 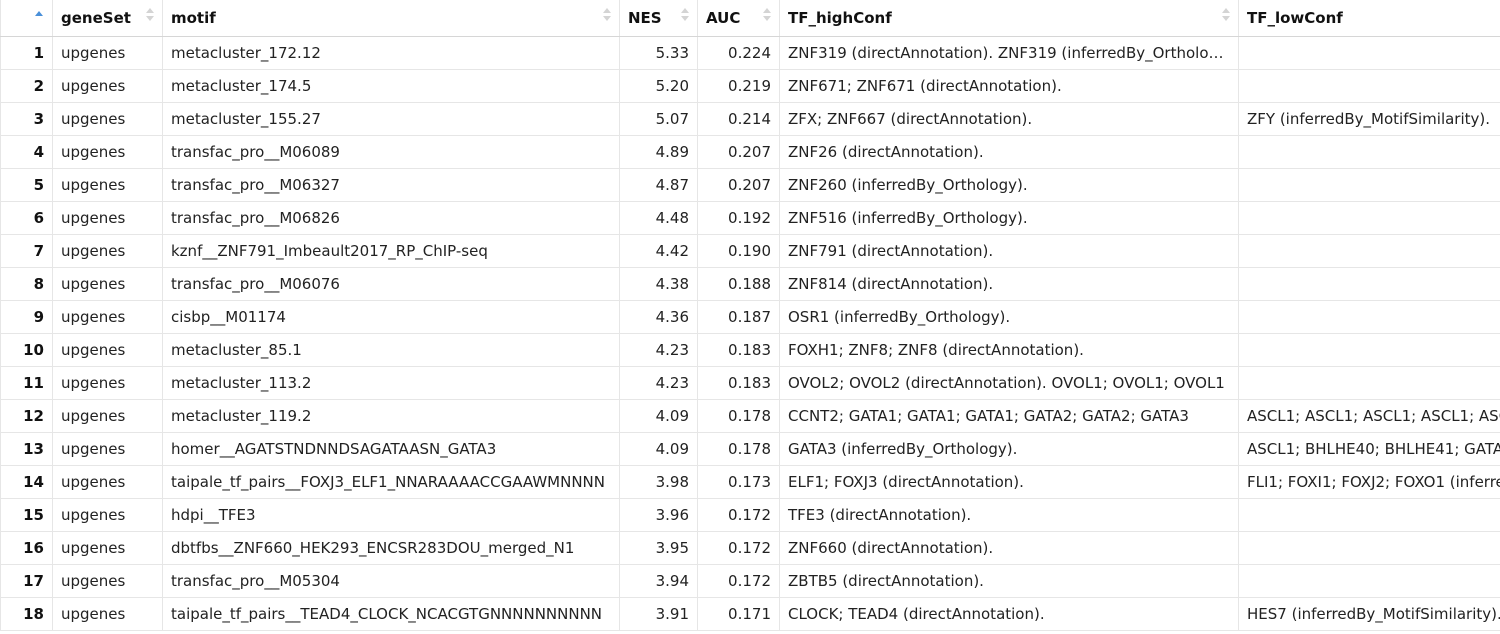 What do you see at coordinates (658, 481) in the screenshot?
I see `cell-nes: 3.98` at bounding box center [658, 481].